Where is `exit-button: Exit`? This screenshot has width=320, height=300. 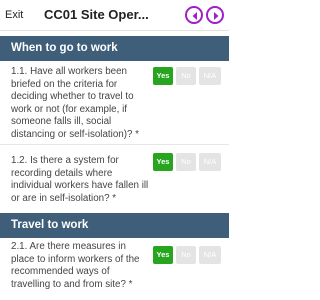
exit-button: Exit is located at coordinates (14, 15).